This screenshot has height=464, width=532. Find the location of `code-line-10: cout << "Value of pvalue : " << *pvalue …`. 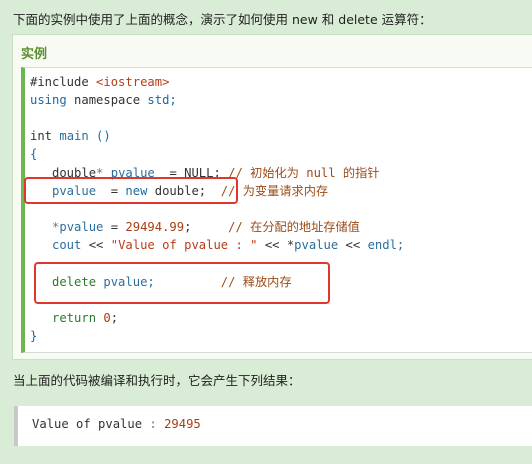

code-line-10: cout << "Value of pvalue : " << *pvalue … is located at coordinates (217, 245).